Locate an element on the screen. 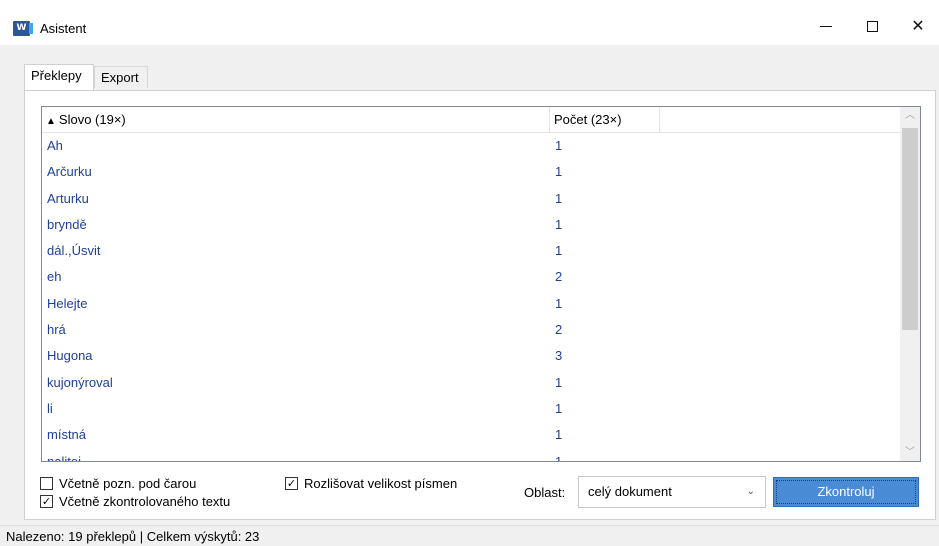 The image size is (939, 546). checked-text-checkbox: ✓ Včetně zkontrolovaného textu is located at coordinates (135, 502).